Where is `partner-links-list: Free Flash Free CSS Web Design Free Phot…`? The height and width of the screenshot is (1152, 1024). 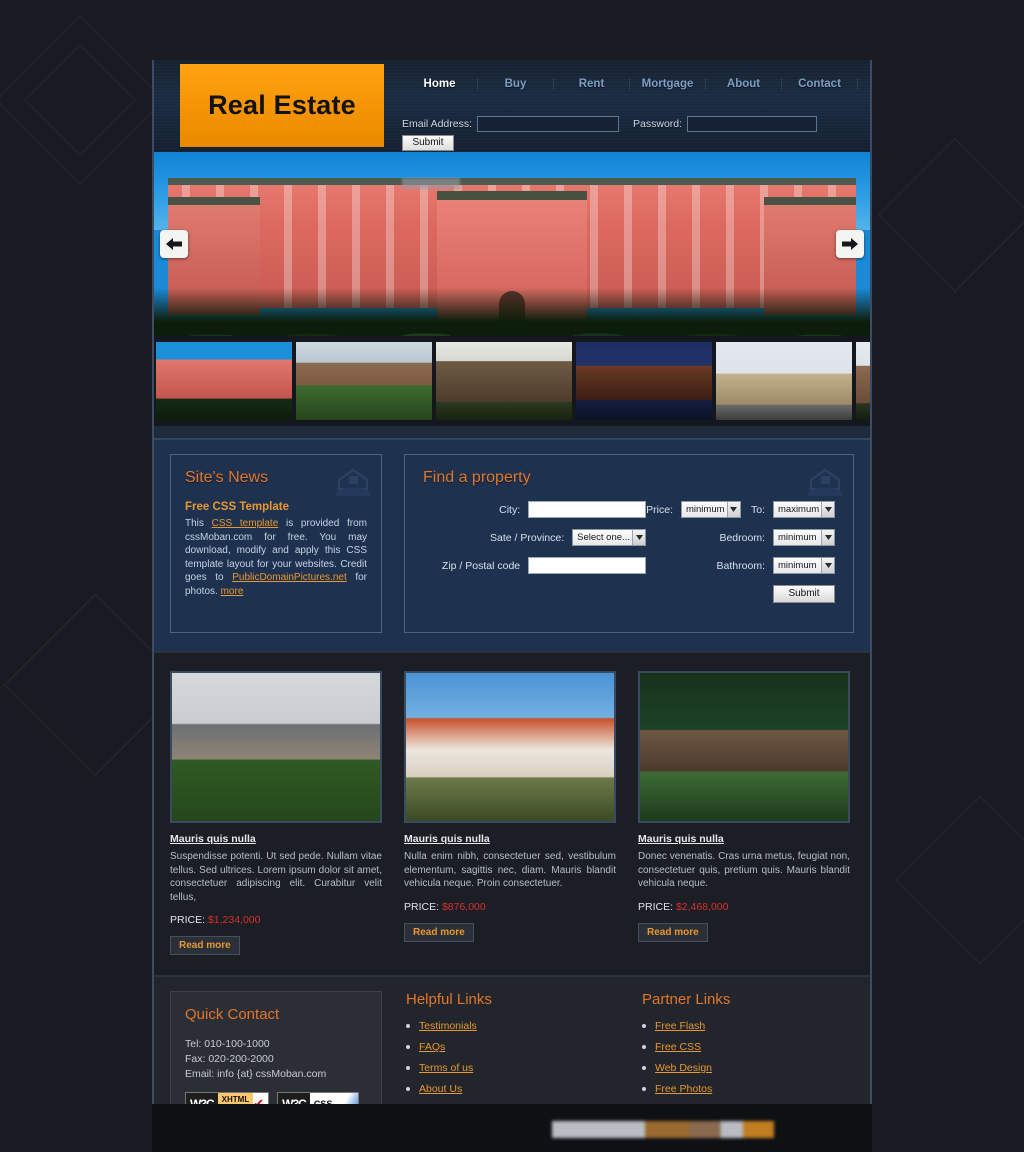 partner-links-list: Free Flash Free CSS Web Design Free Phot… is located at coordinates (748, 1057).